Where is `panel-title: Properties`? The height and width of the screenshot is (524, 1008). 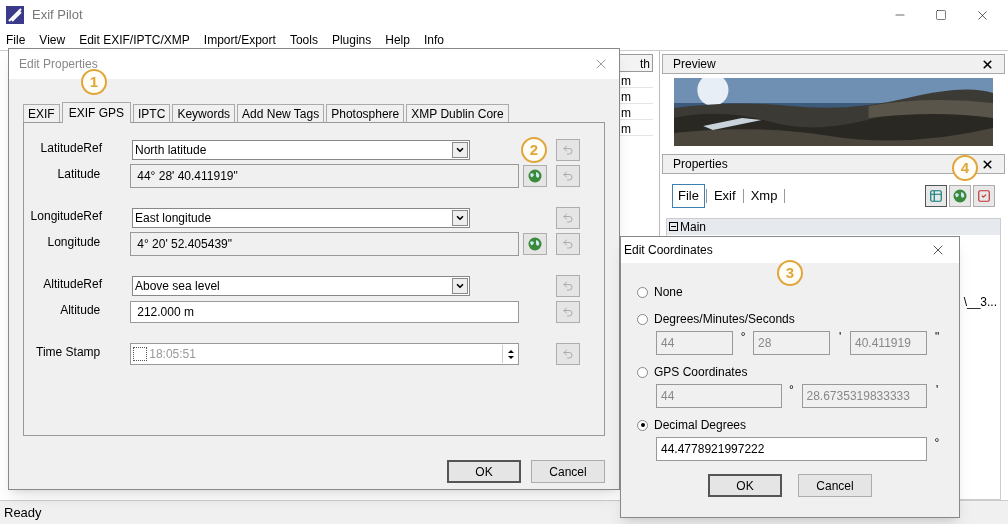
panel-title: Properties is located at coordinates (700, 164).